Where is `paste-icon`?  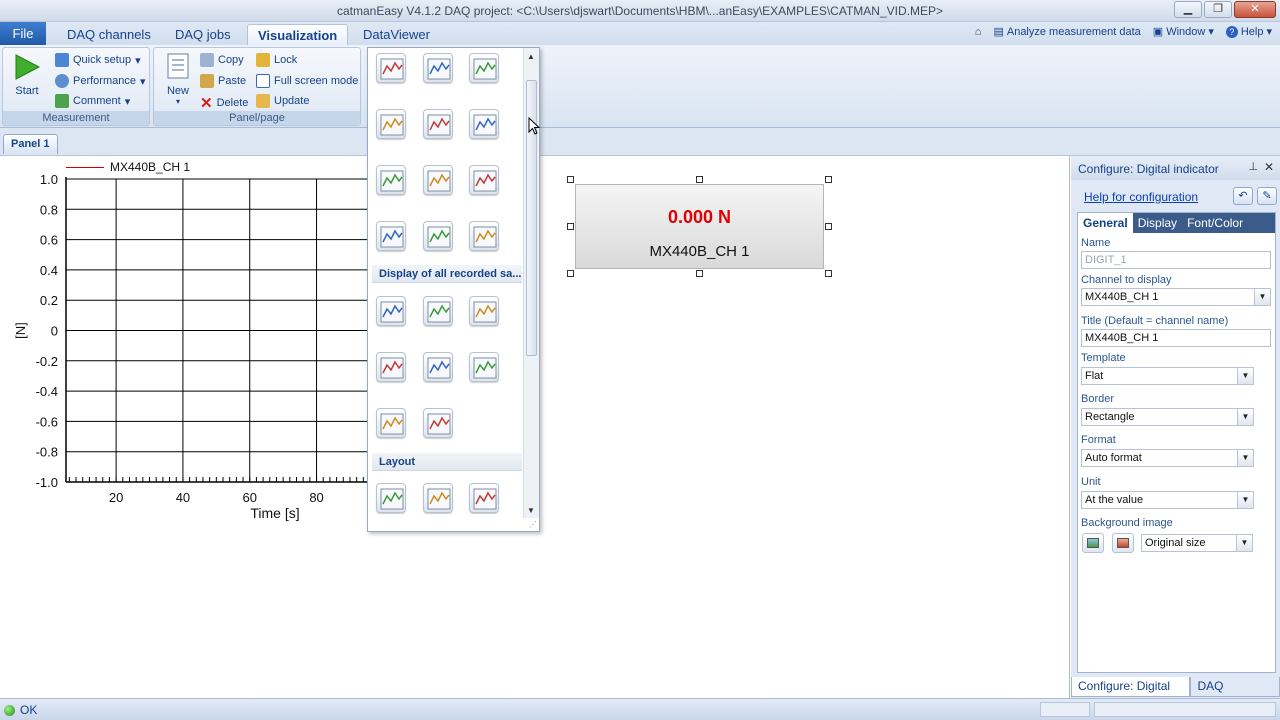
paste-icon is located at coordinates (207, 81).